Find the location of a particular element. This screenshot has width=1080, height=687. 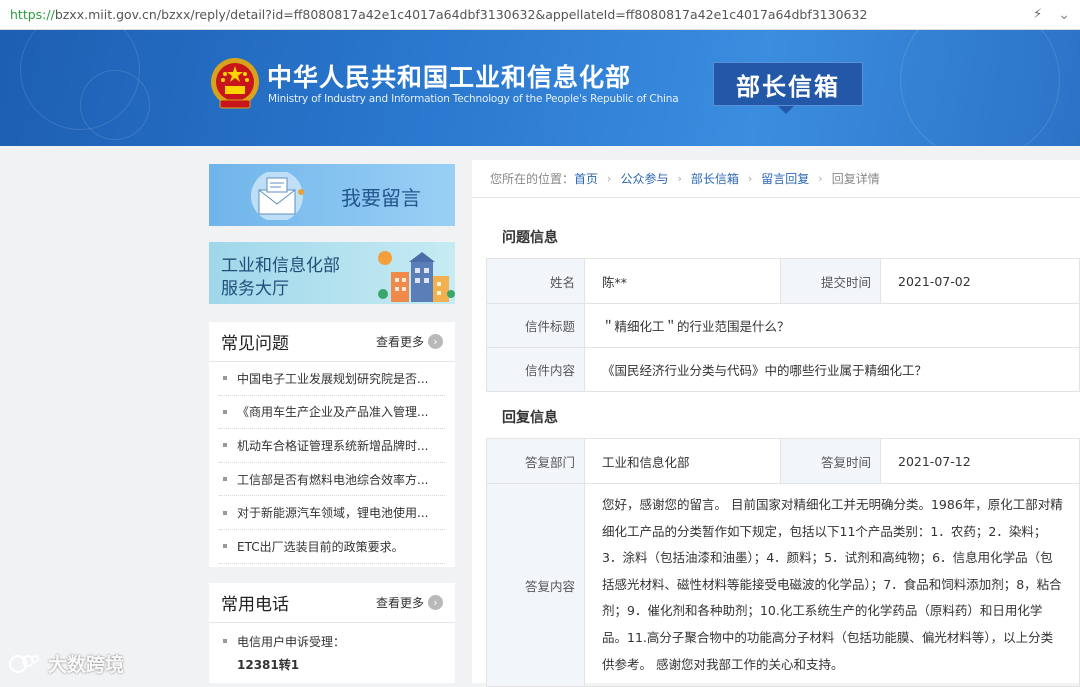

mail-envelope-icon is located at coordinates (277, 196).